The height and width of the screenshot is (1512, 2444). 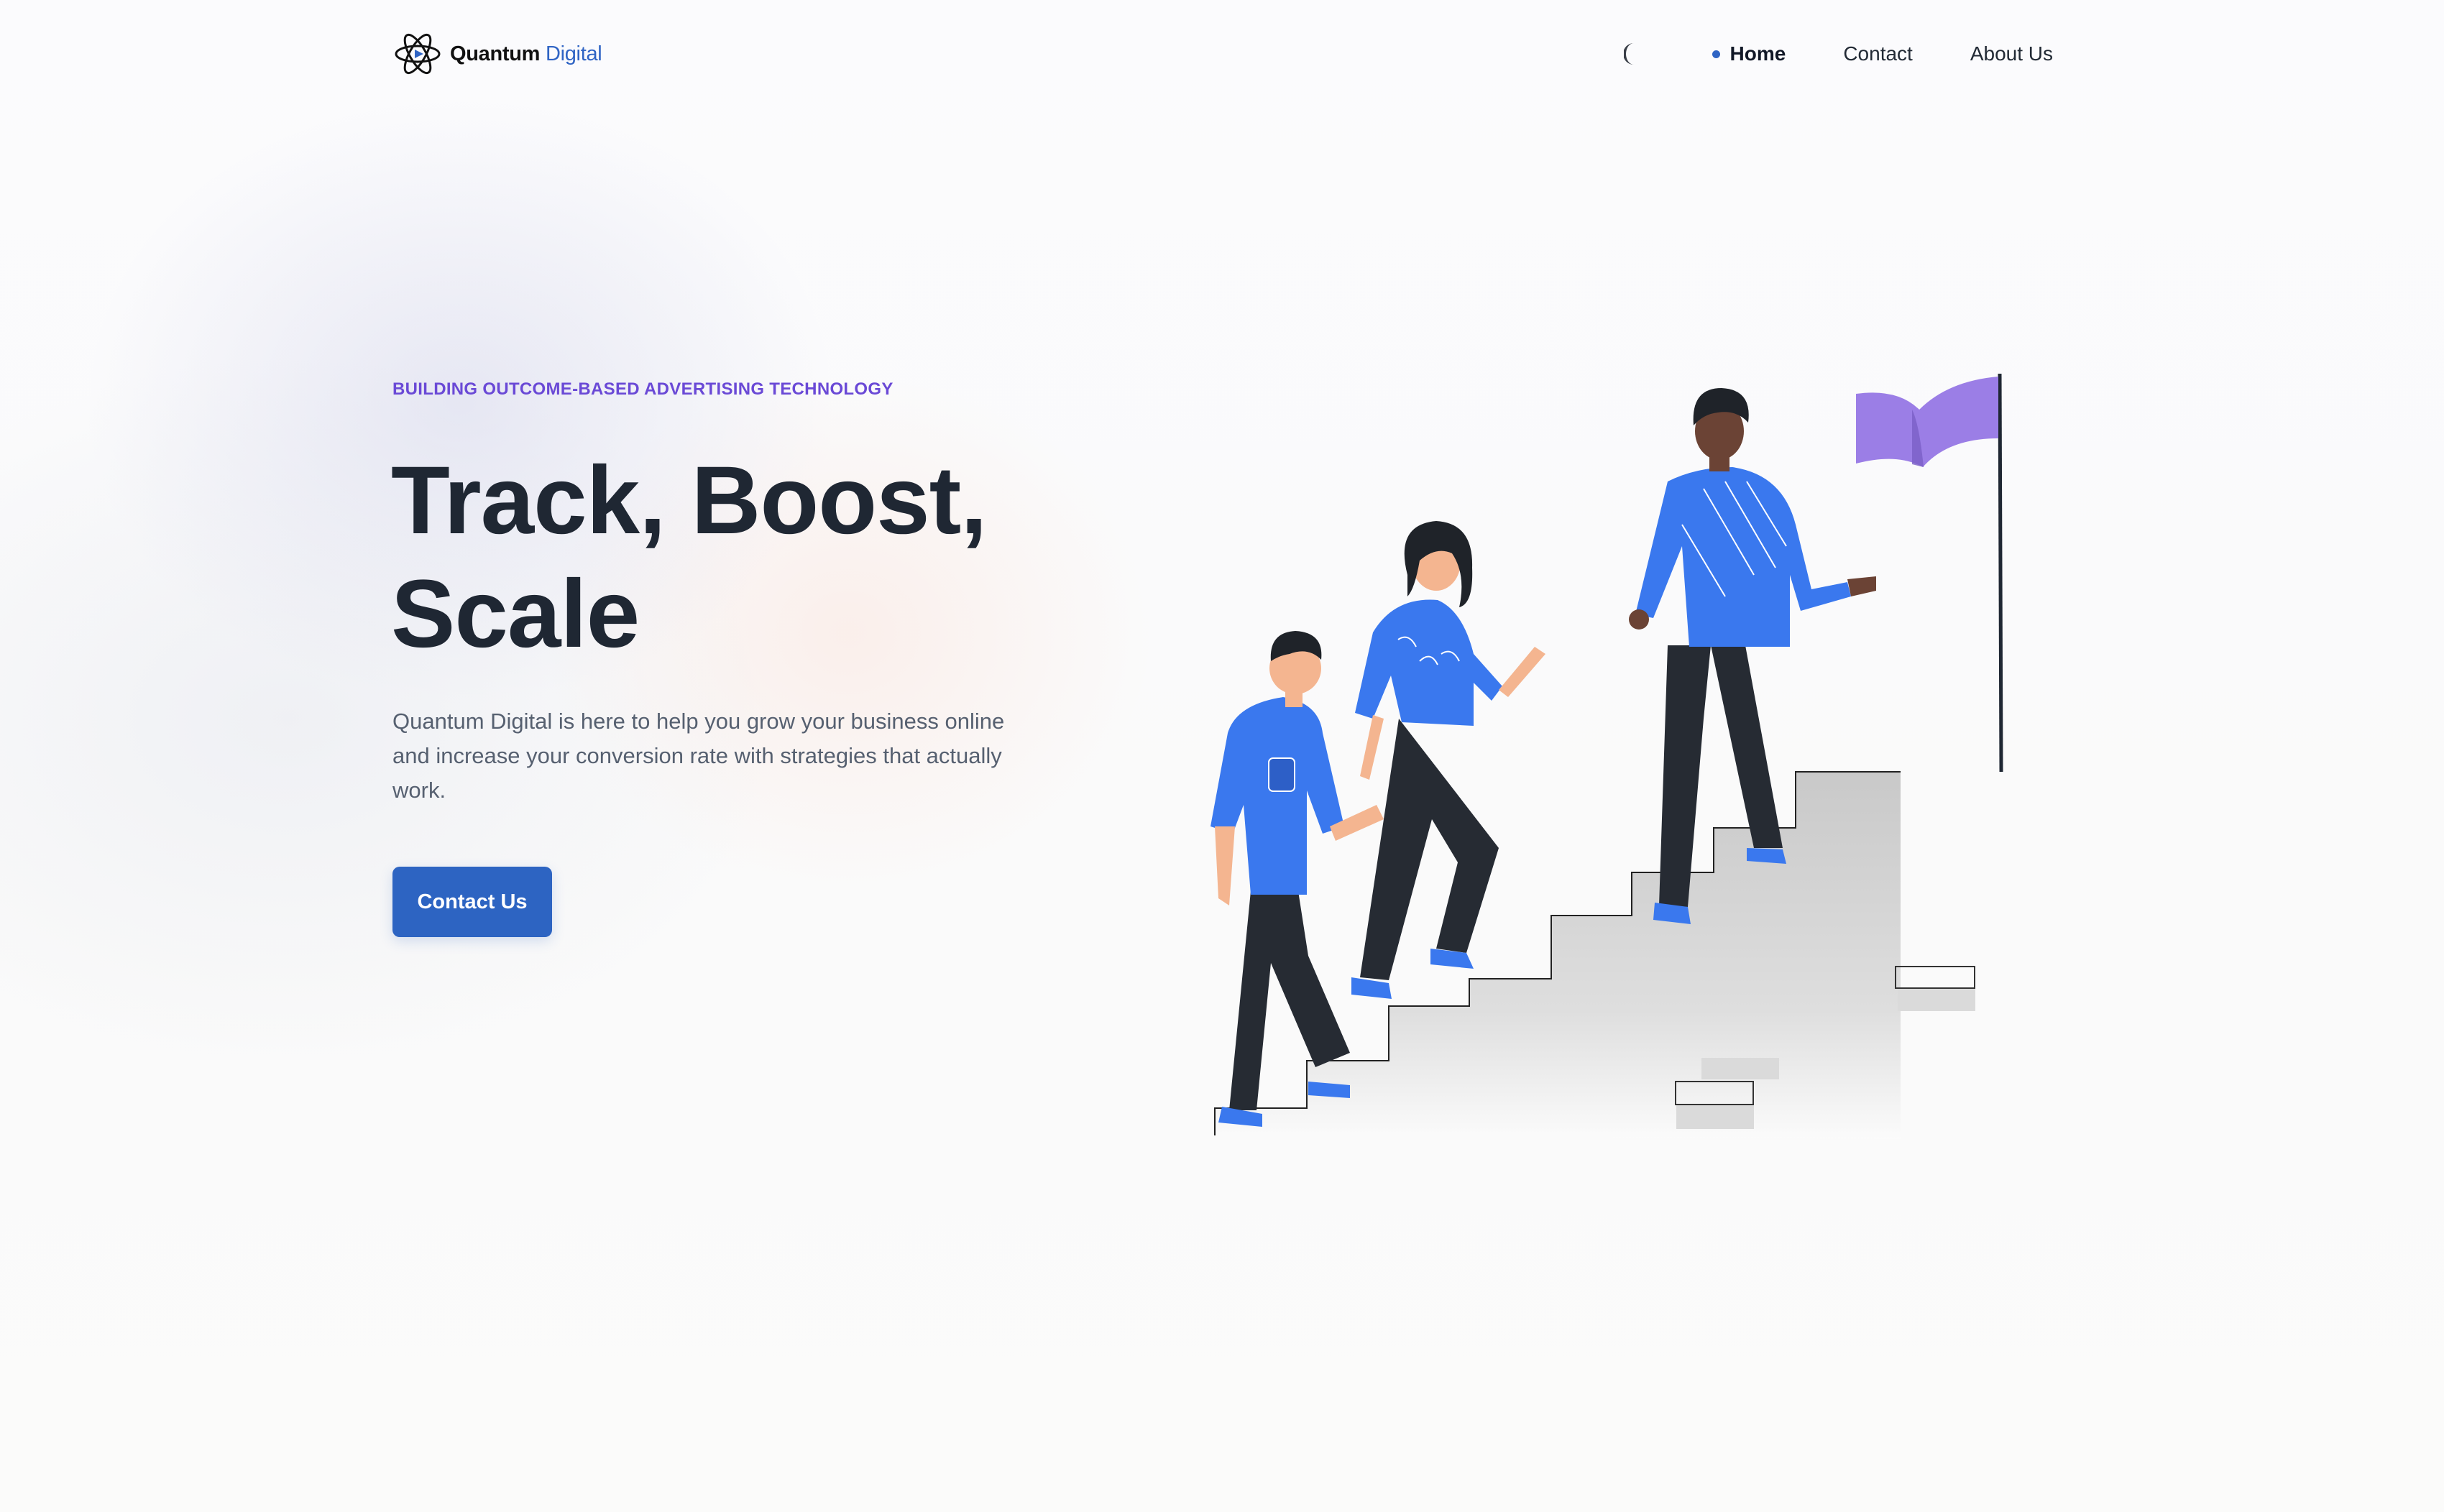 I want to click on atom-logo-icon, so click(x=418, y=54).